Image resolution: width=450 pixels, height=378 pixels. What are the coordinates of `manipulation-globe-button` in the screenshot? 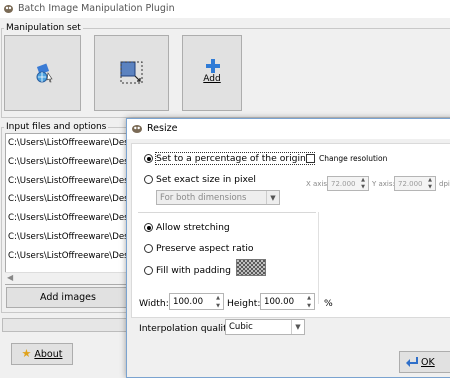 It's located at (42, 73).